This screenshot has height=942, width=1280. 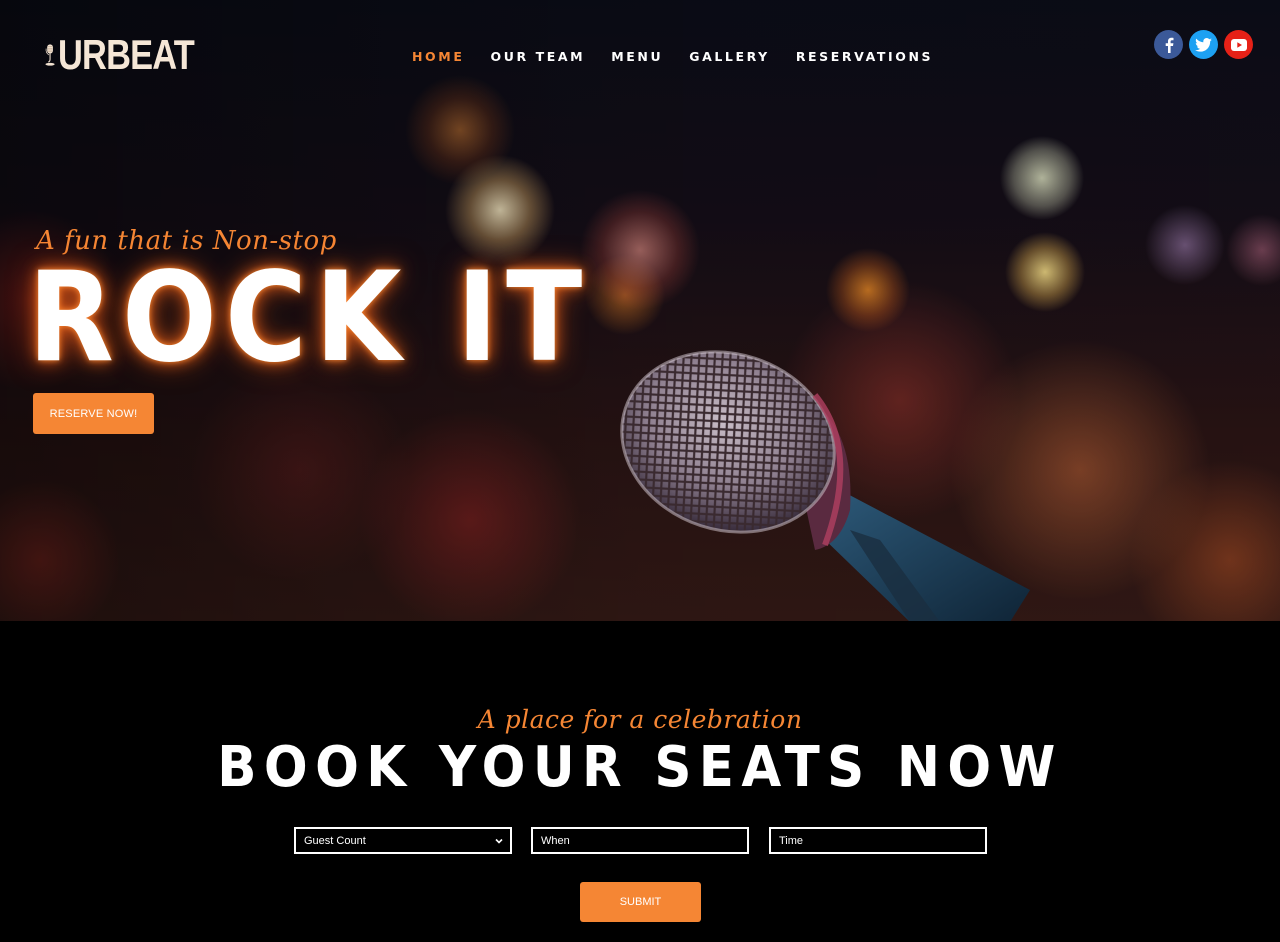 I want to click on nav-item-gallery: GALLERY, so click(x=729, y=56).